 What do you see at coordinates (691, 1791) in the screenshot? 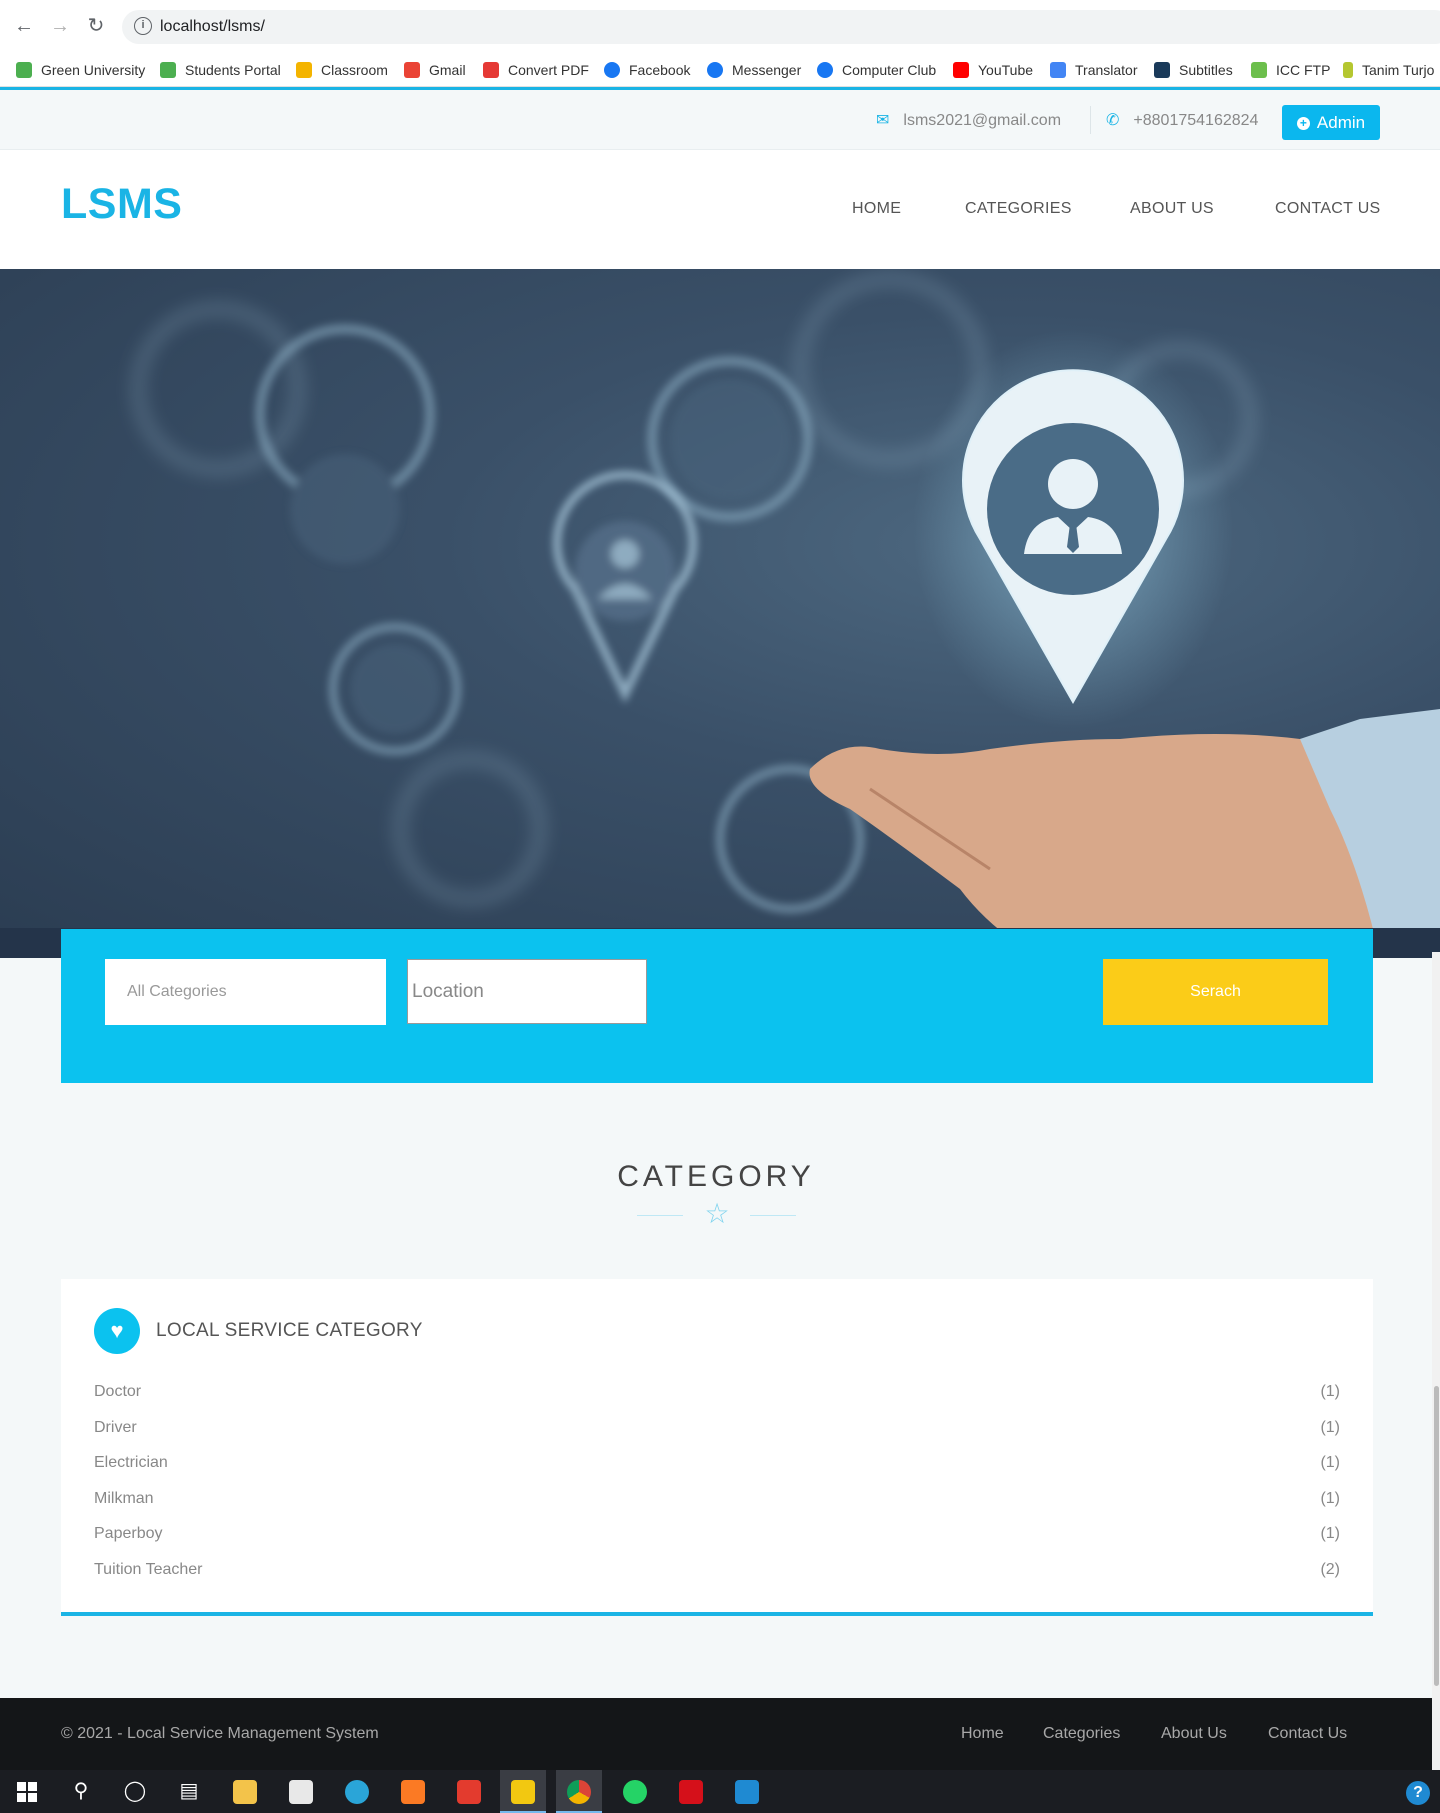
I see `acrobat-icon` at bounding box center [691, 1791].